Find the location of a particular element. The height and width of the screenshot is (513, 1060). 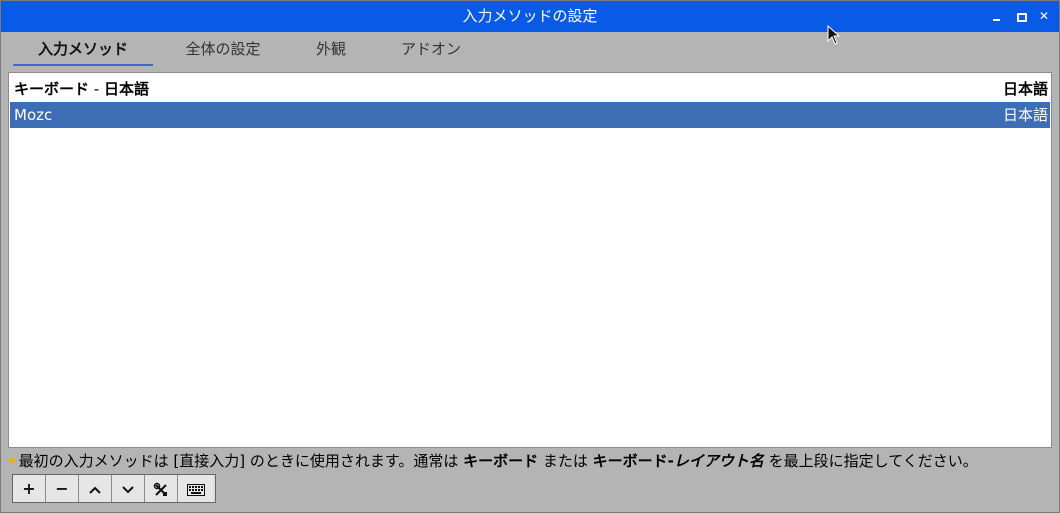

maximize-button is located at coordinates (1021, 16).